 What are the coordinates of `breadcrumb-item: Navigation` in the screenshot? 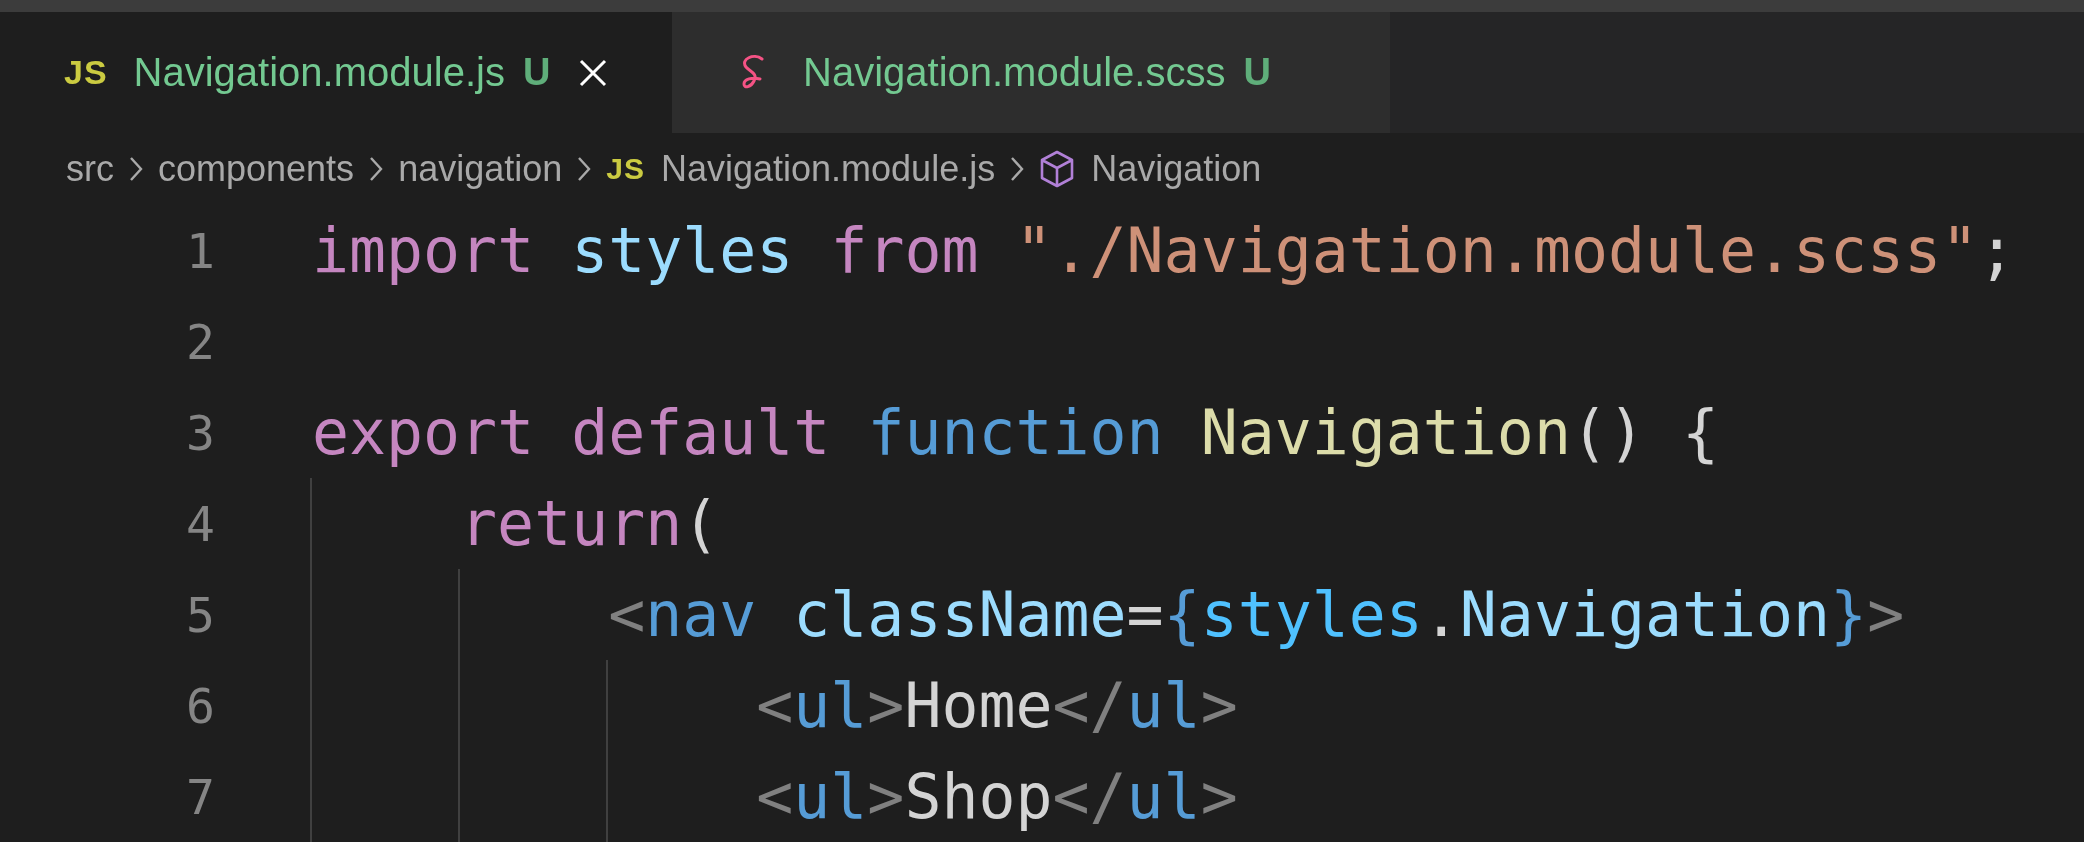 It's located at (1176, 169).